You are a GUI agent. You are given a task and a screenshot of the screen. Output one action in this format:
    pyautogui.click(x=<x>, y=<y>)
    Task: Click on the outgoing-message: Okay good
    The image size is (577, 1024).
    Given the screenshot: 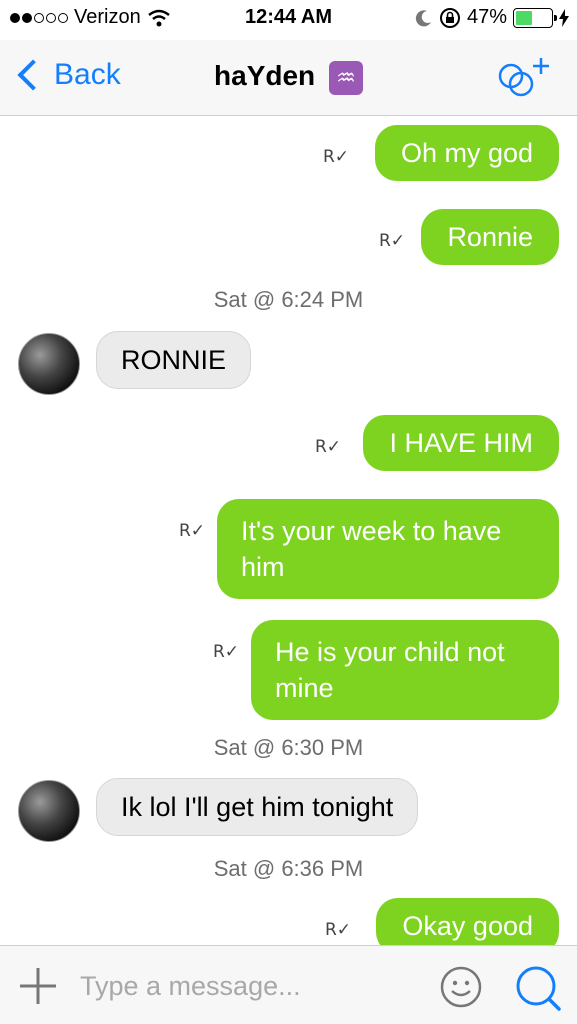 What is the action you would take?
    pyautogui.click(x=467, y=921)
    